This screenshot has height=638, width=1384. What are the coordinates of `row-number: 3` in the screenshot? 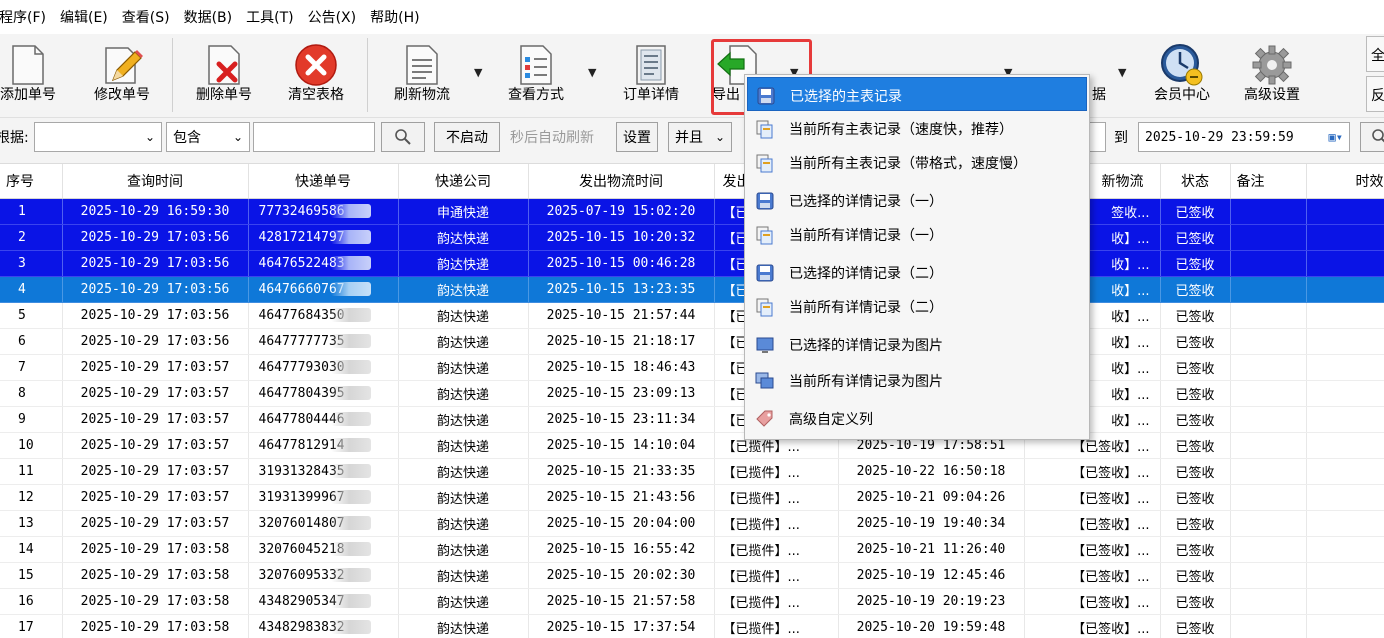 It's located at (31, 263).